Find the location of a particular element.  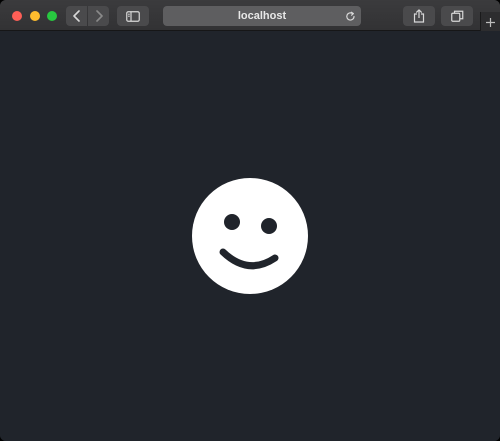

chevron-left-icon is located at coordinates (76, 16).